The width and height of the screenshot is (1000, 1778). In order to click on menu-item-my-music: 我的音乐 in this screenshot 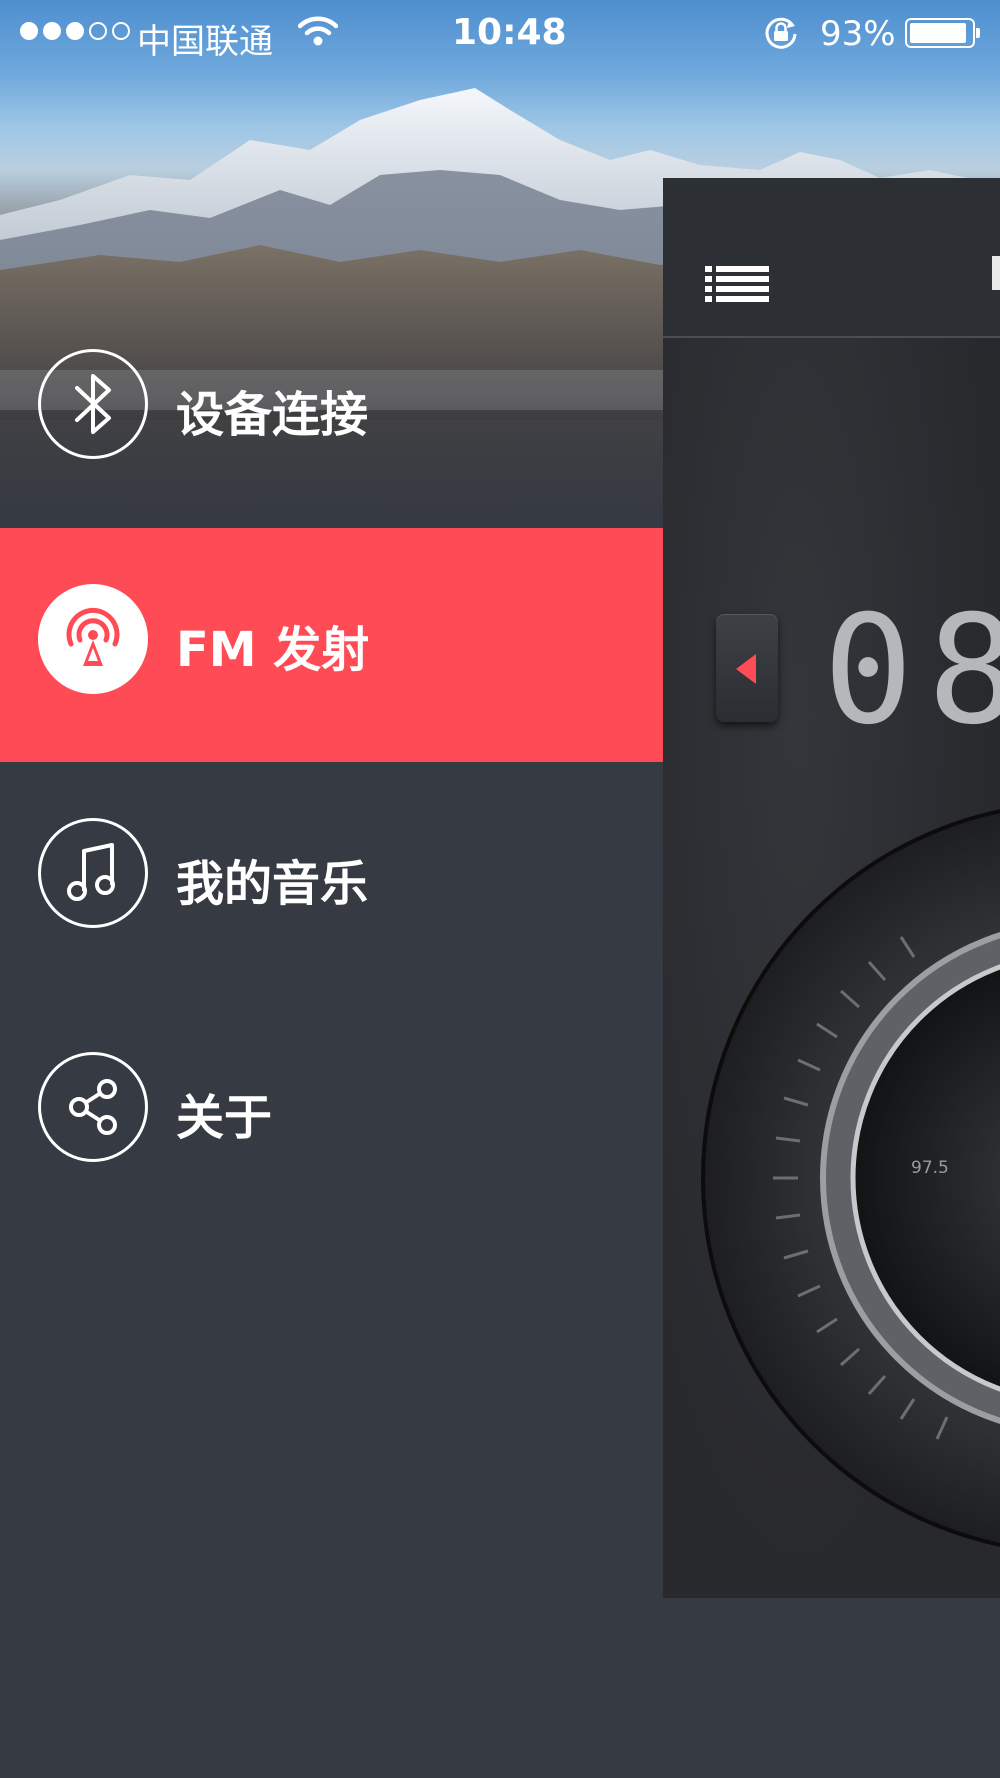, I will do `click(331, 879)`.